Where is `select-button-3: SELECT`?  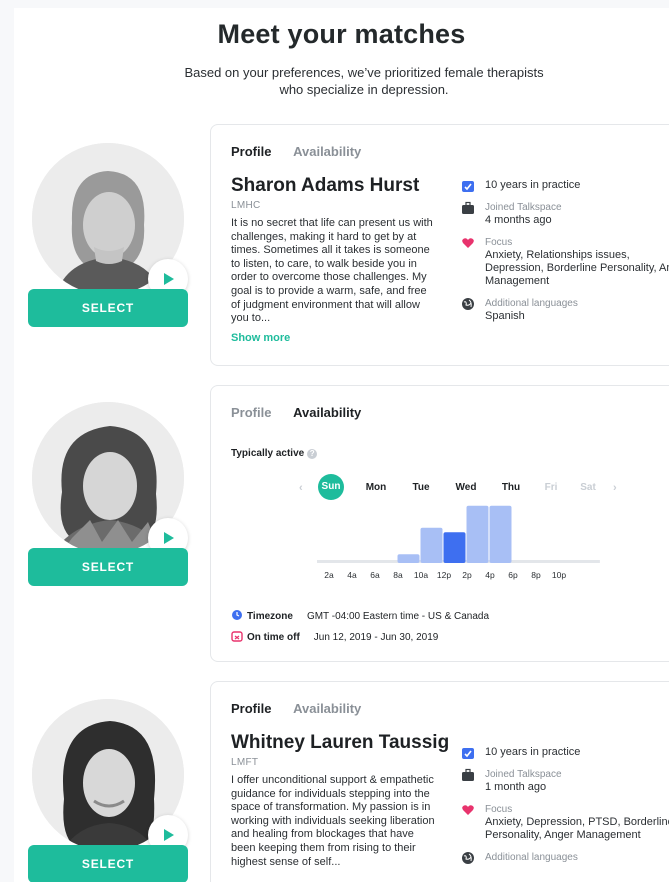 select-button-3: SELECT is located at coordinates (108, 863).